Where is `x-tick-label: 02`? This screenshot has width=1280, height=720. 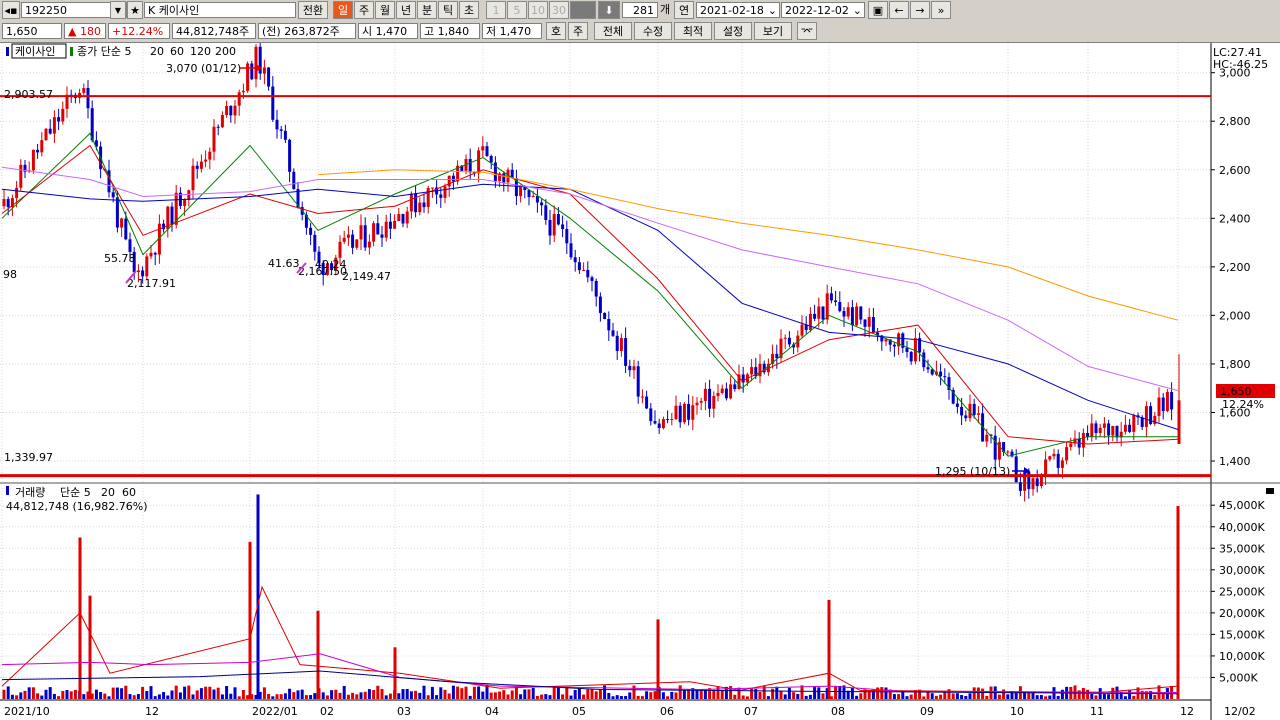
x-tick-label: 02 is located at coordinates (327, 711).